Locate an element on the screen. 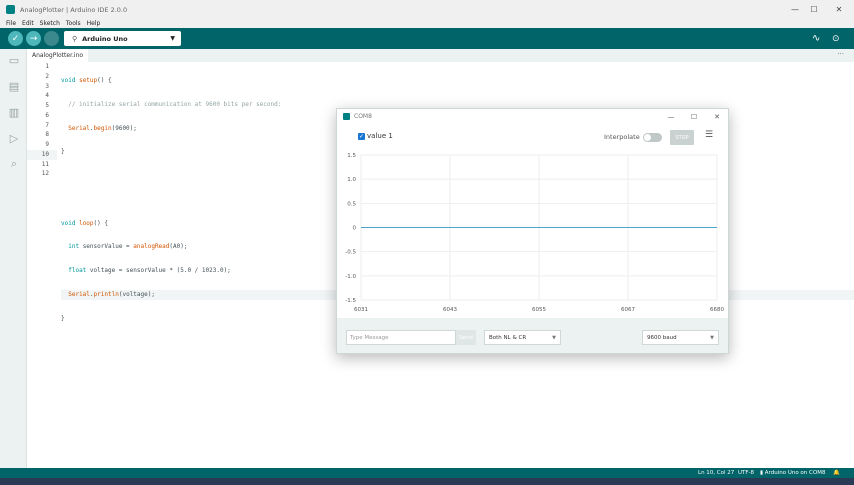 The height and width of the screenshot is (485, 854). menu-bar: File Edit Sketch Tools Help is located at coordinates (427, 23).